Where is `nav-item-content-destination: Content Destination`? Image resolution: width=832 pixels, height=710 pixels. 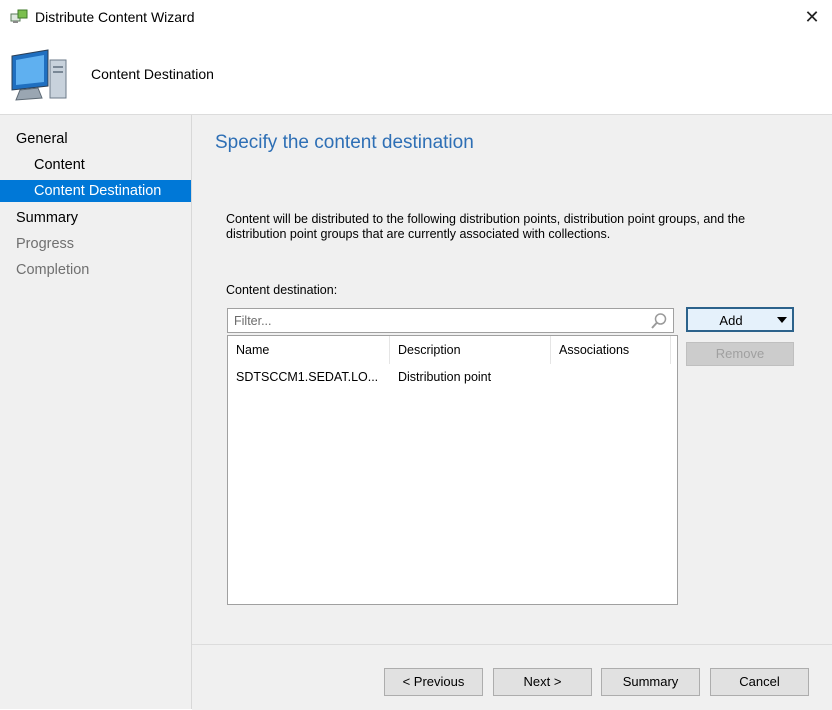
nav-item-content-destination: Content Destination is located at coordinates (95, 191).